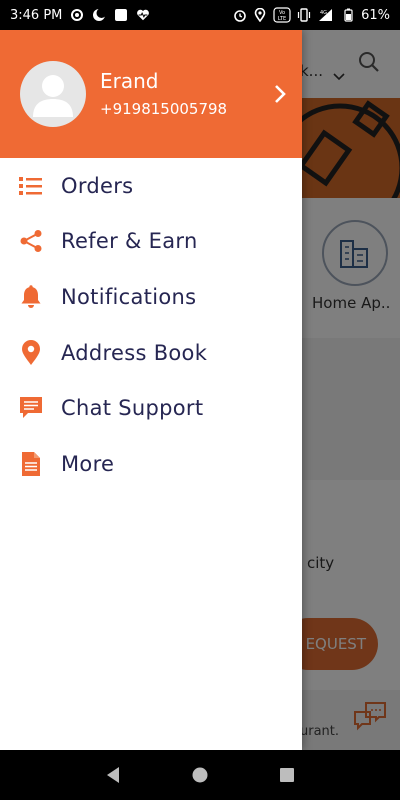 This screenshot has height=800, width=400. I want to click on document-icon, so click(31, 464).